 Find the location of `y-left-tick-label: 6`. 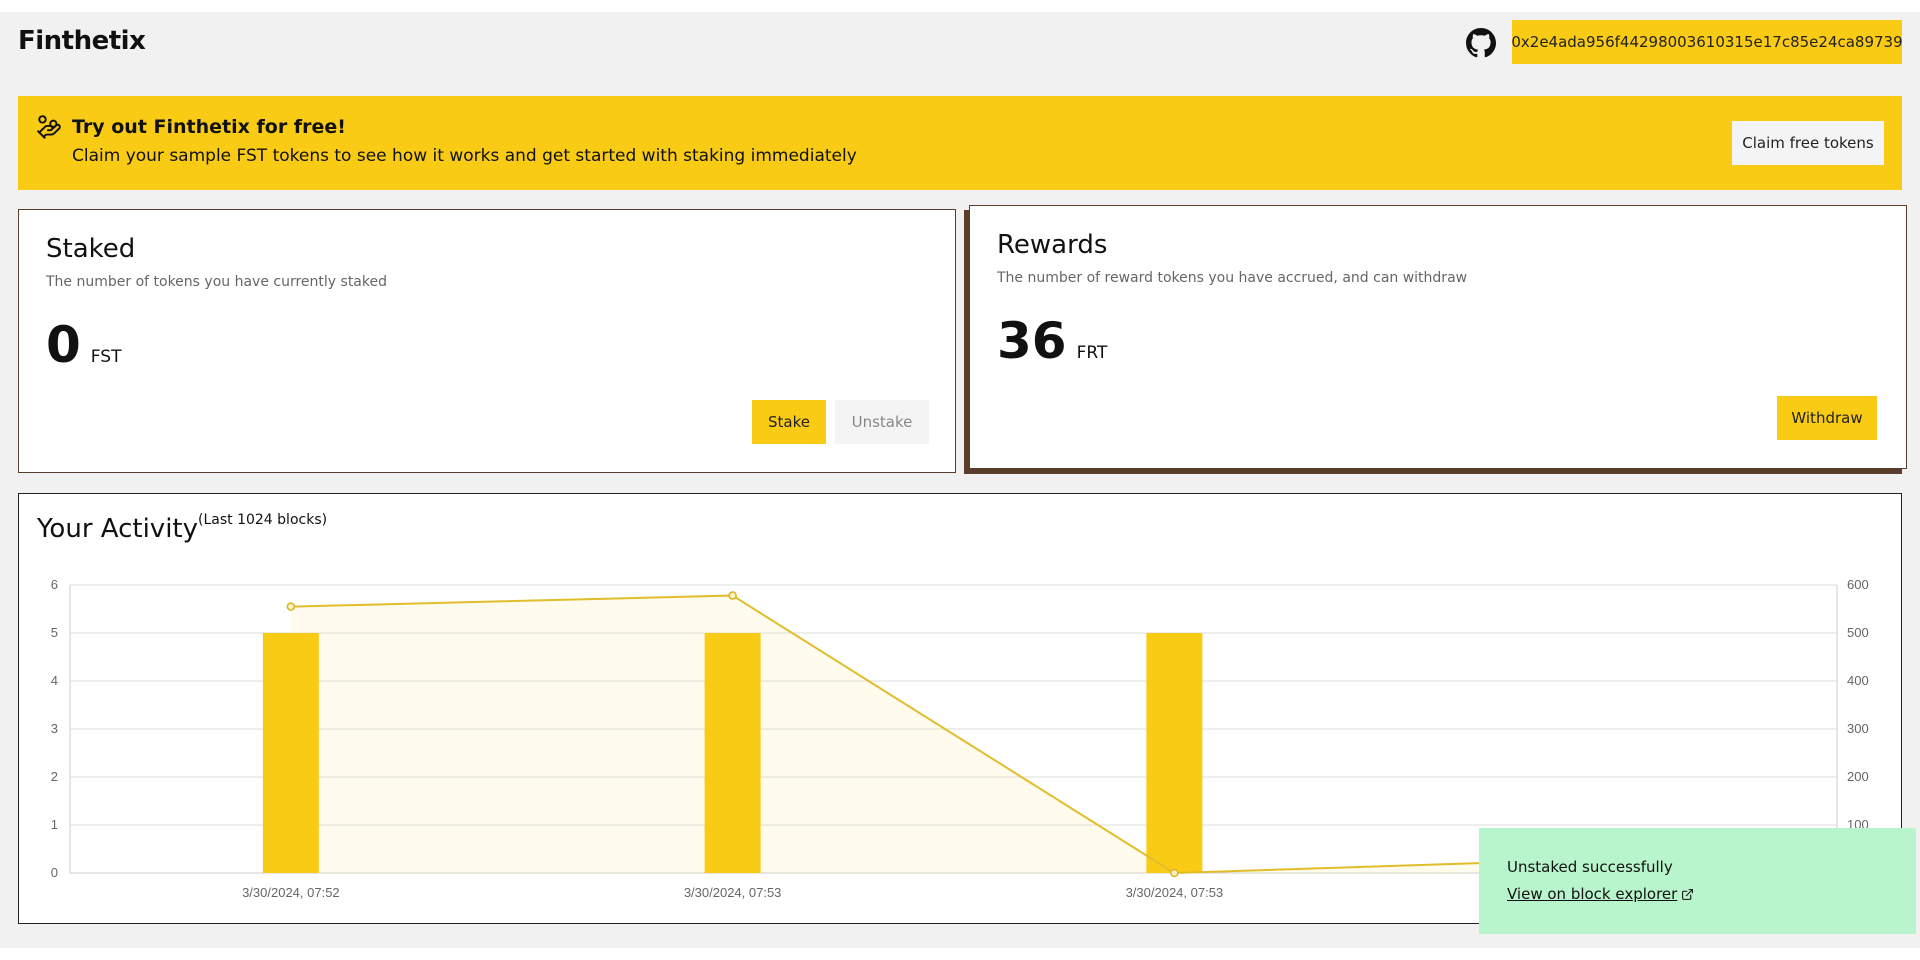

y-left-tick-label: 6 is located at coordinates (54, 584).